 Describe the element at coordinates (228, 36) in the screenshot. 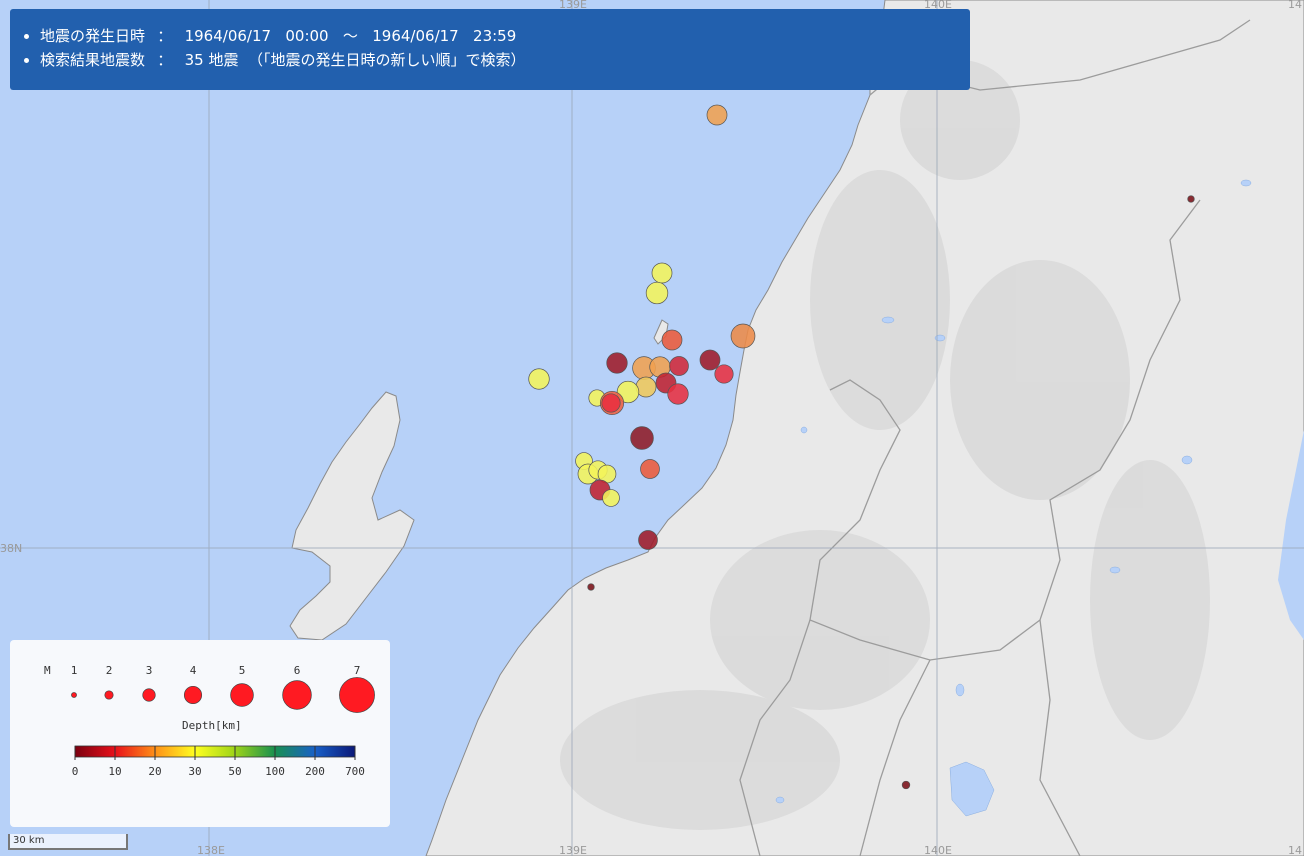

I see `start-date: 1964/06/17` at that location.